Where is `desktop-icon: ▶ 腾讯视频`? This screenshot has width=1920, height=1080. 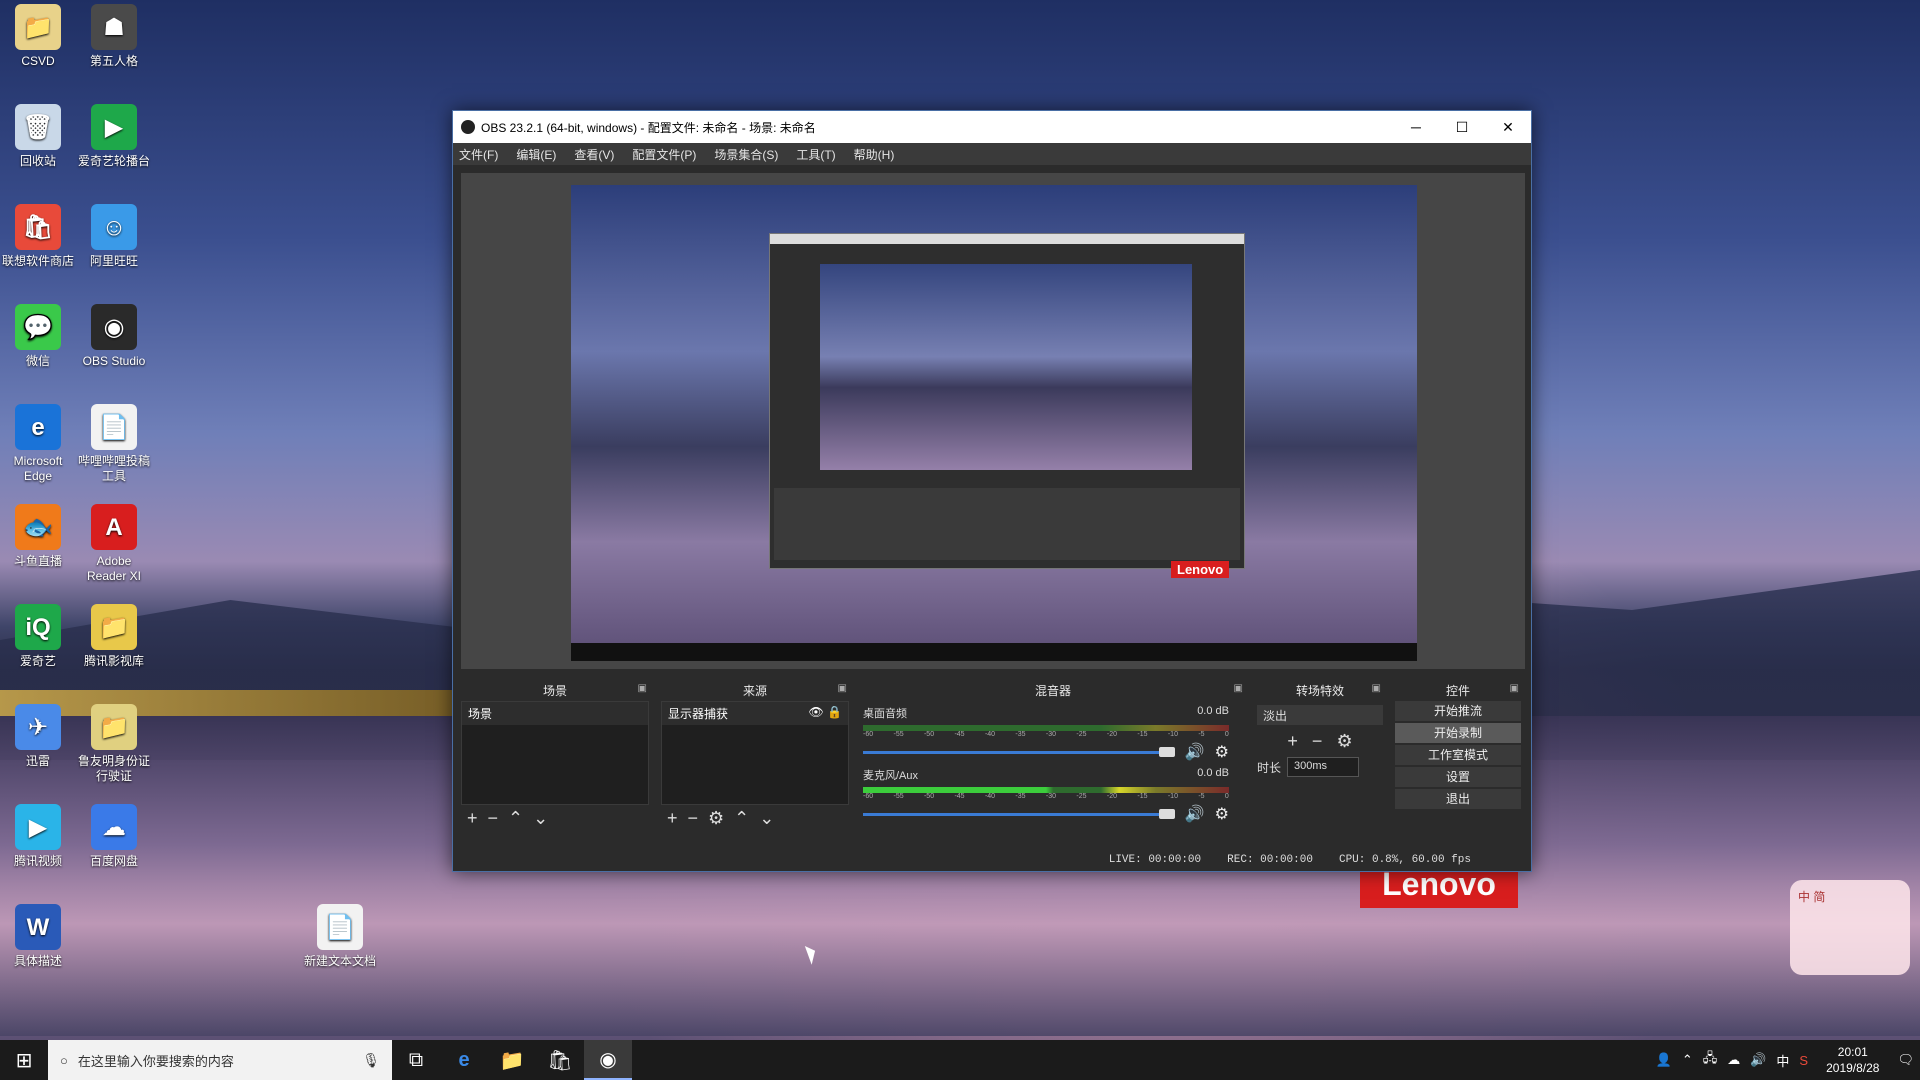 desktop-icon: ▶ 腾讯视频 is located at coordinates (38, 836).